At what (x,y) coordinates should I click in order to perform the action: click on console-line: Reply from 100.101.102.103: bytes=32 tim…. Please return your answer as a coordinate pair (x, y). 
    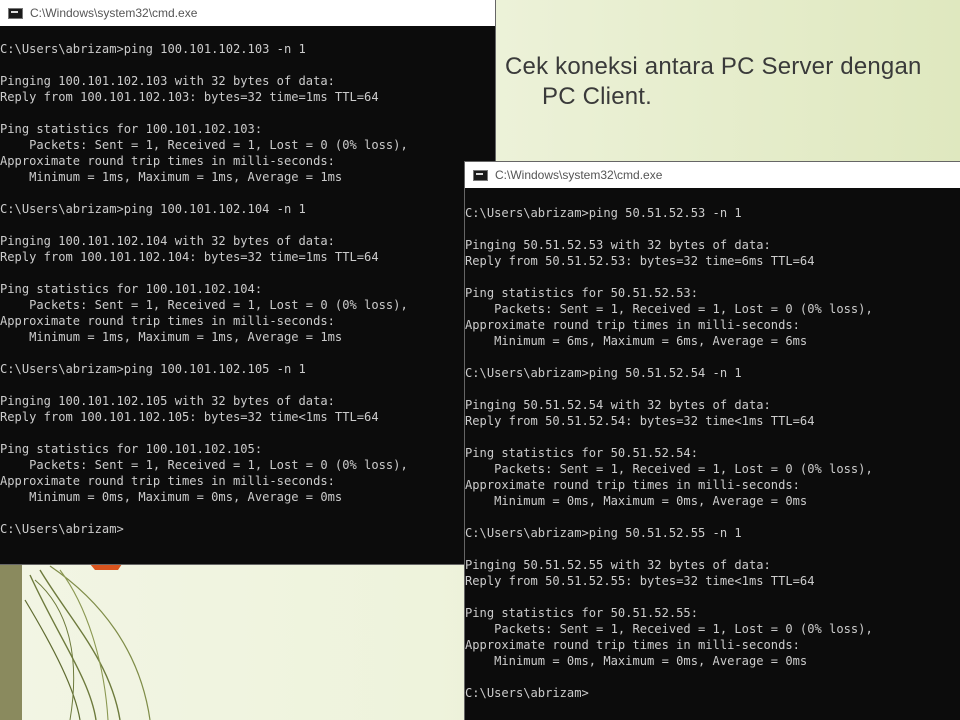
    Looking at the image, I should click on (189, 97).